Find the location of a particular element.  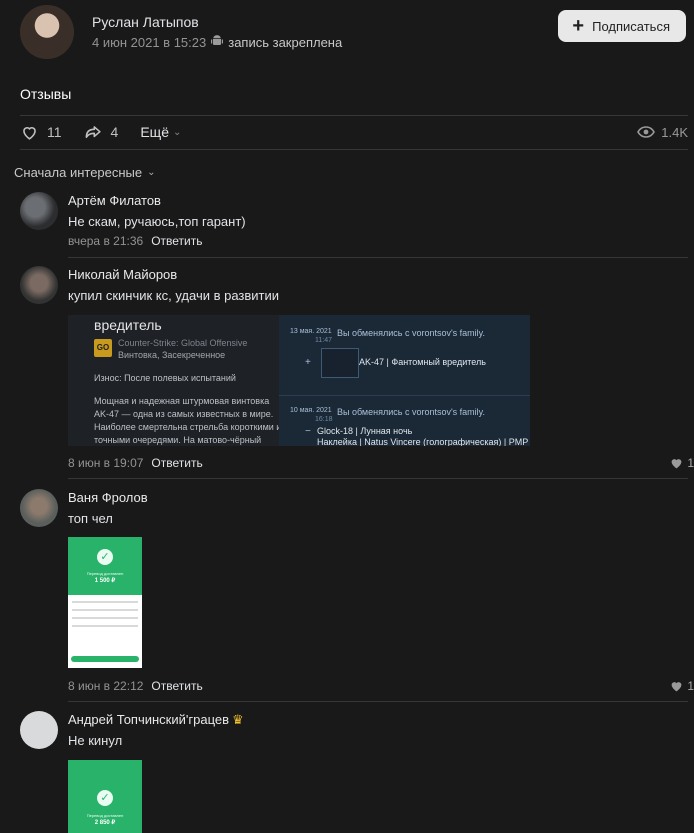

comment-time: 8 июн в 19:07 is located at coordinates (105, 463).